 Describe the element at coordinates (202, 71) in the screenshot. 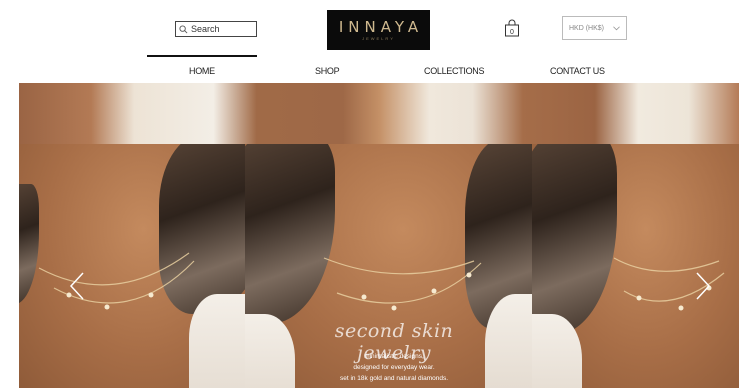

I see `nav-item-home: HOME` at that location.